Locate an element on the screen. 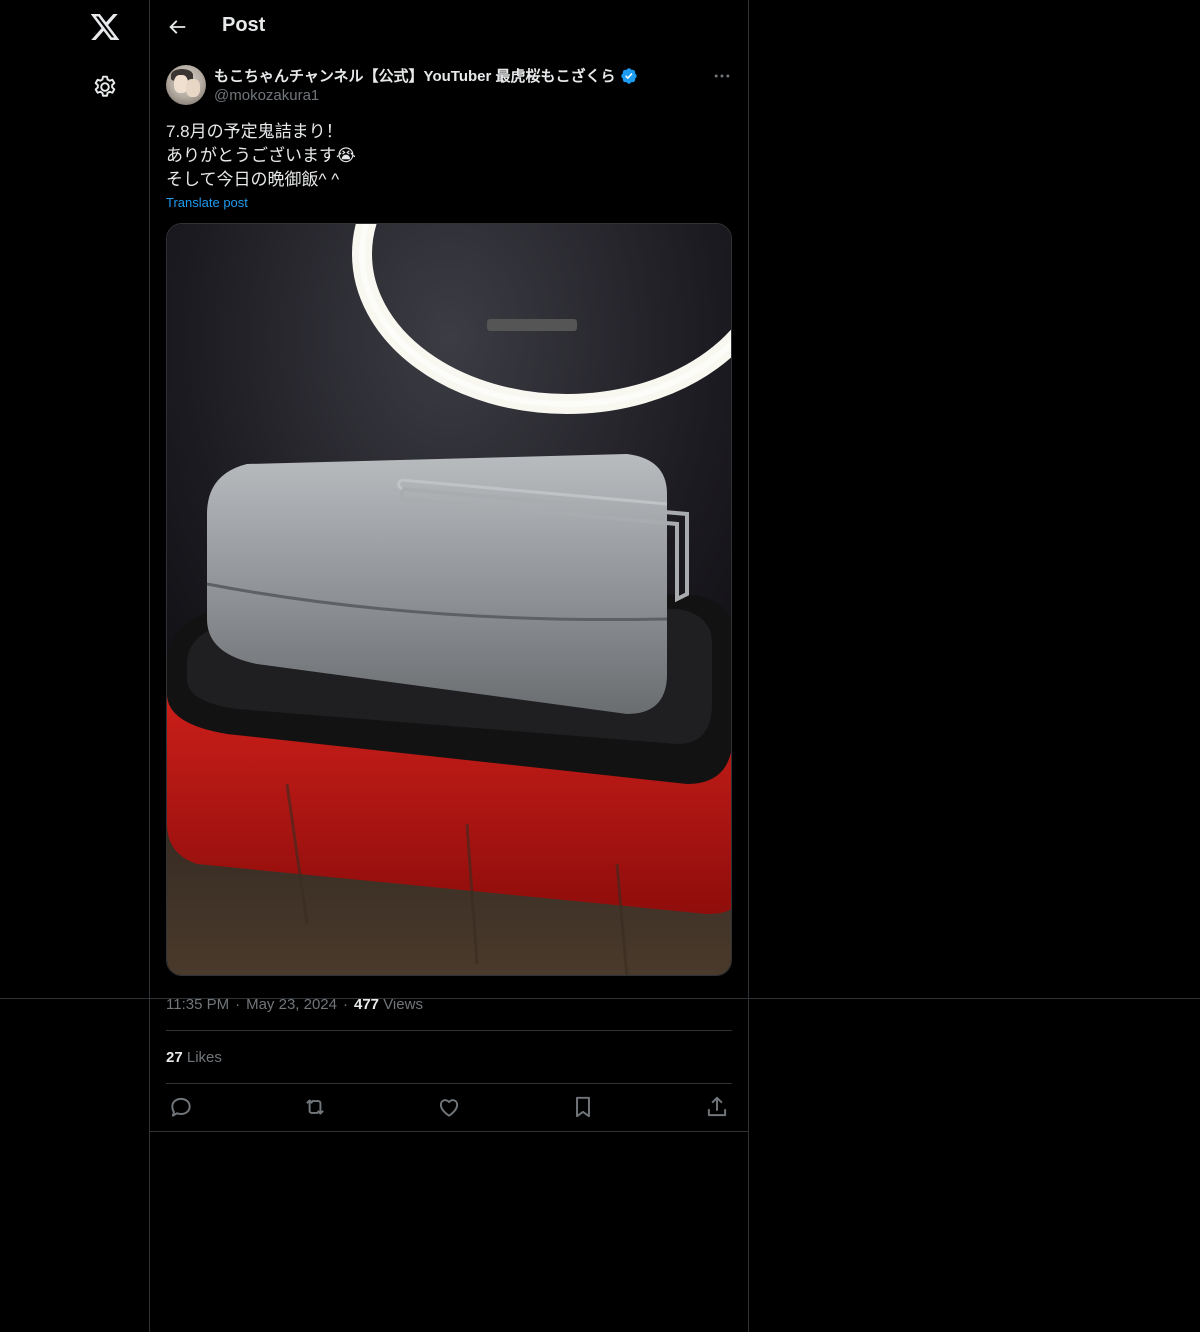 The image size is (1200, 1332). more-horizontal-icon is located at coordinates (722, 76).